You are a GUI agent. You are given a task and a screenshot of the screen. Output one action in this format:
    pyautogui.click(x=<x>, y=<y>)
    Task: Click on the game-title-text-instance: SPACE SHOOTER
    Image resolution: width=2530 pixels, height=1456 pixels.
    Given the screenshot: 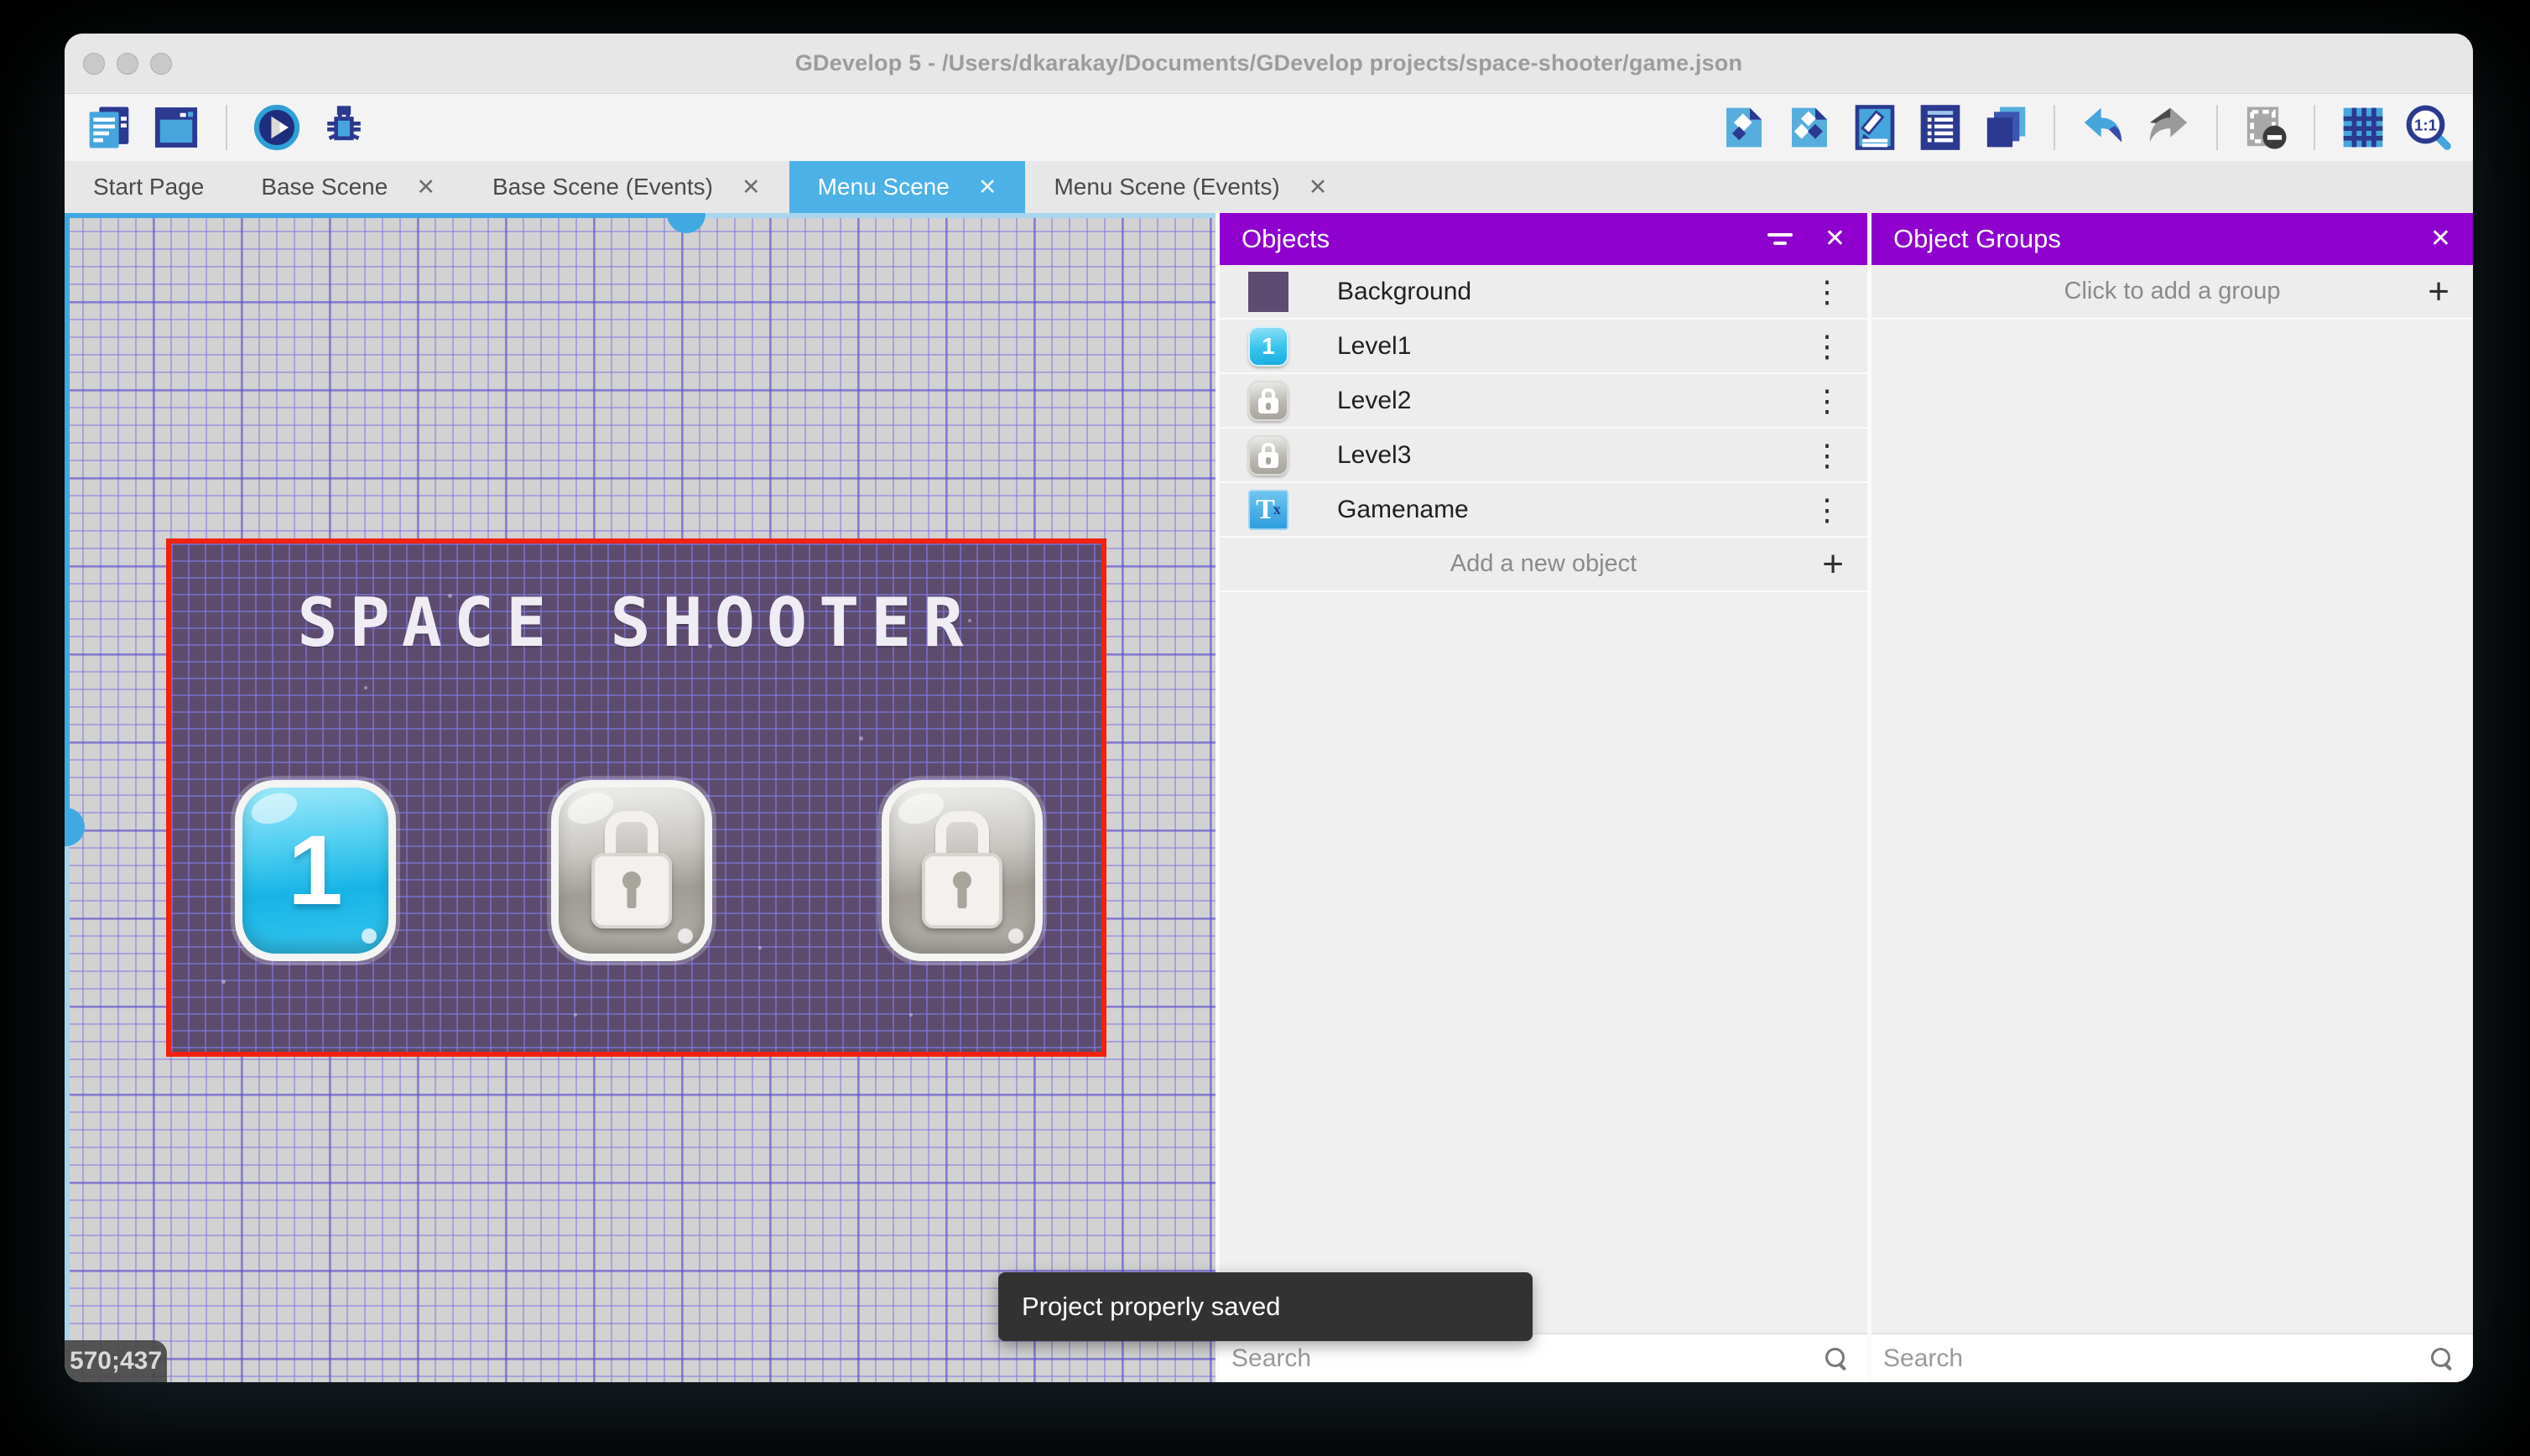 What is the action you would take?
    pyautogui.click(x=636, y=623)
    